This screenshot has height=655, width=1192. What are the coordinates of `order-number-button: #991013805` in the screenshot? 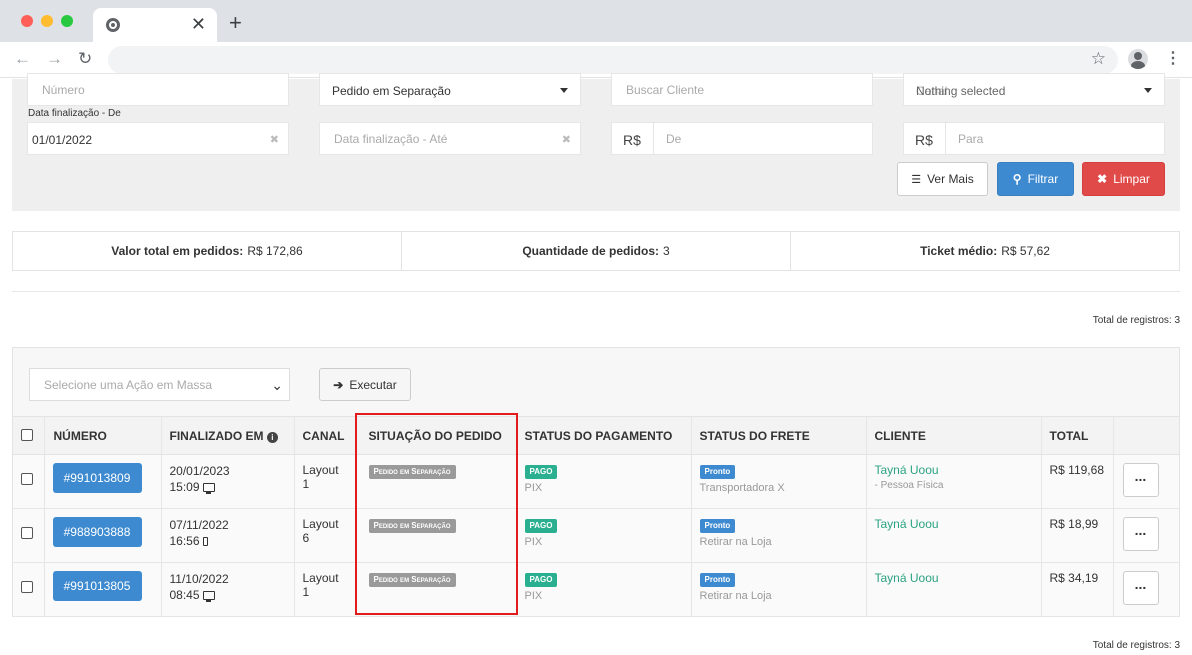 It's located at (97, 586).